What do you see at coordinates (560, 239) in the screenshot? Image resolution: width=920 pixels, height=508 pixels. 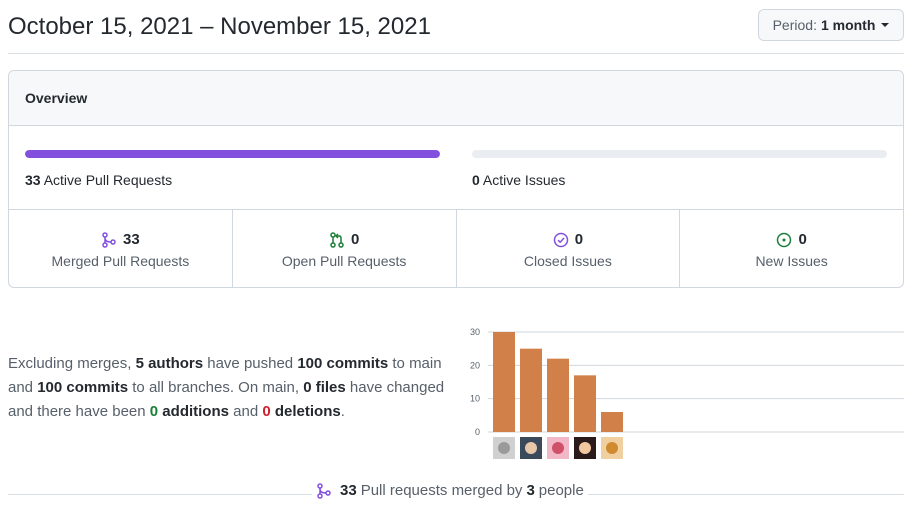 I see `issue-closed-icon` at bounding box center [560, 239].